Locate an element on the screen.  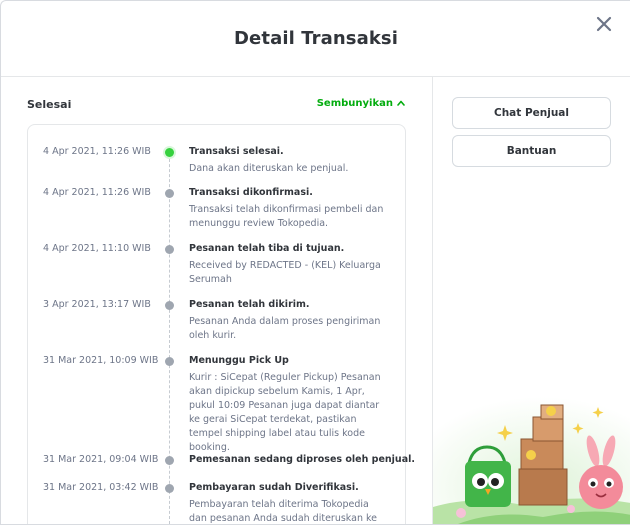
modal-header: Detail Transaksi is located at coordinates (315, 39).